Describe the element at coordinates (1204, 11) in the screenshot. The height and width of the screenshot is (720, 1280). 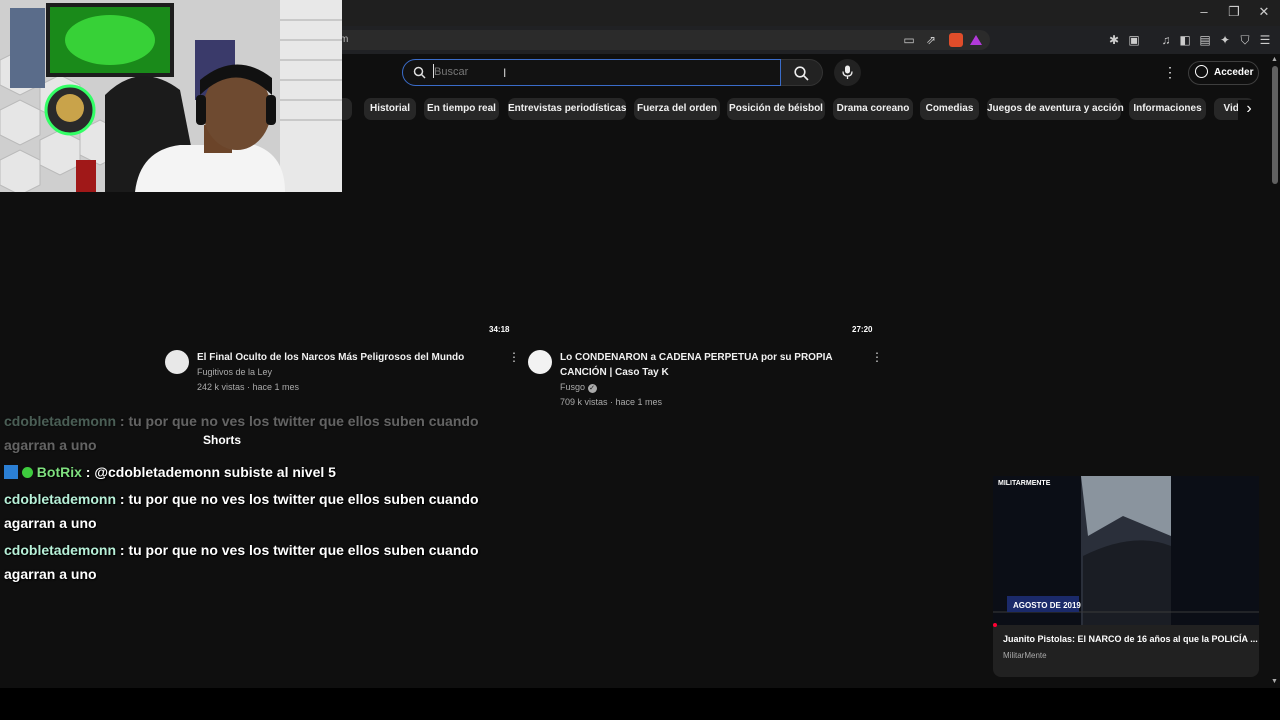
I see `minimize-button: –` at that location.